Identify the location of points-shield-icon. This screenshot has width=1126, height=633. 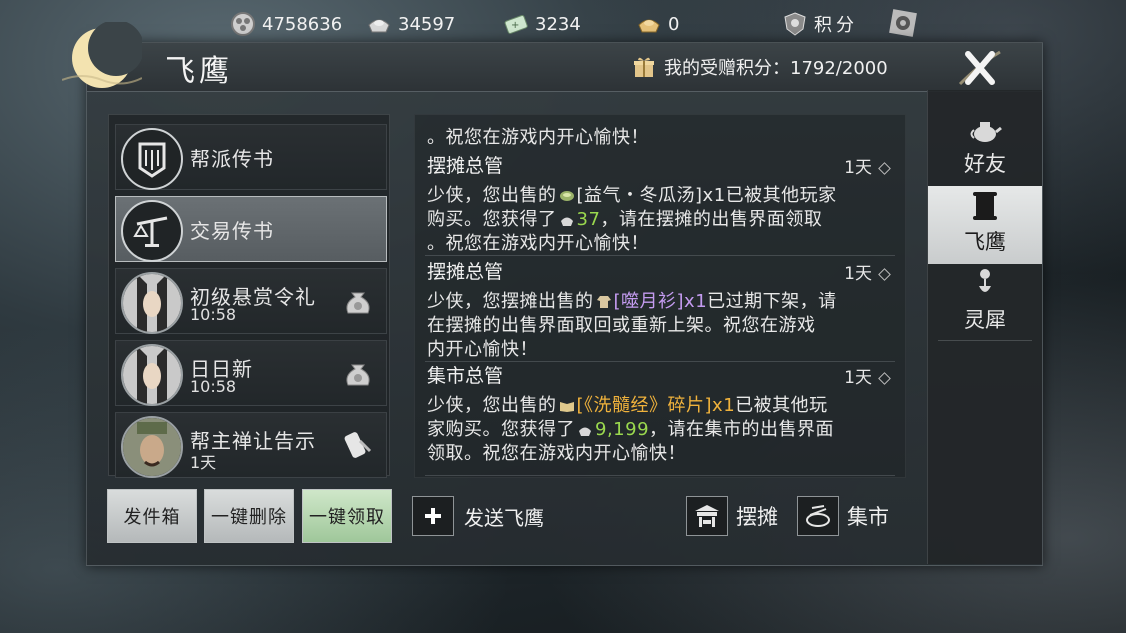
(795, 24).